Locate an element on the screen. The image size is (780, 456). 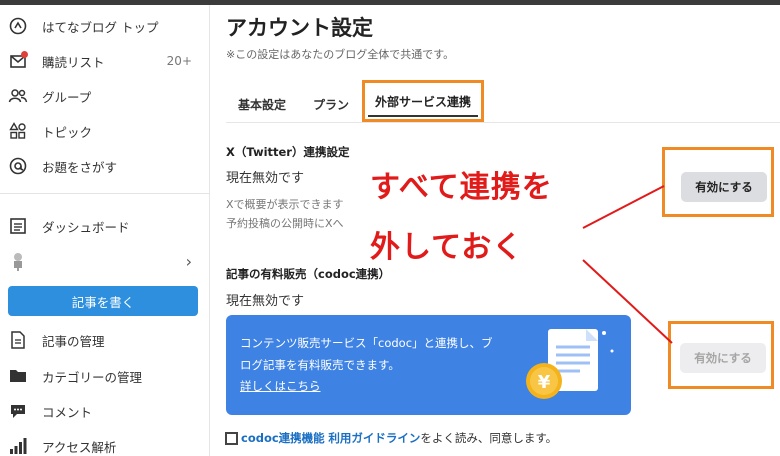
tab-external-services-label: 外部サービス連携 is located at coordinates (422, 101).